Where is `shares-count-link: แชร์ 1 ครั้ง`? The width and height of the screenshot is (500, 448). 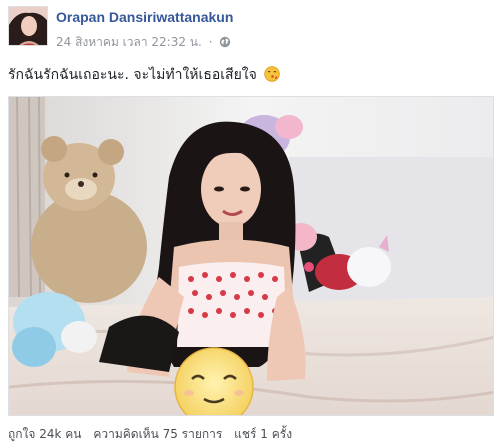 shares-count-link: แชร์ 1 ครั้ง is located at coordinates (263, 434).